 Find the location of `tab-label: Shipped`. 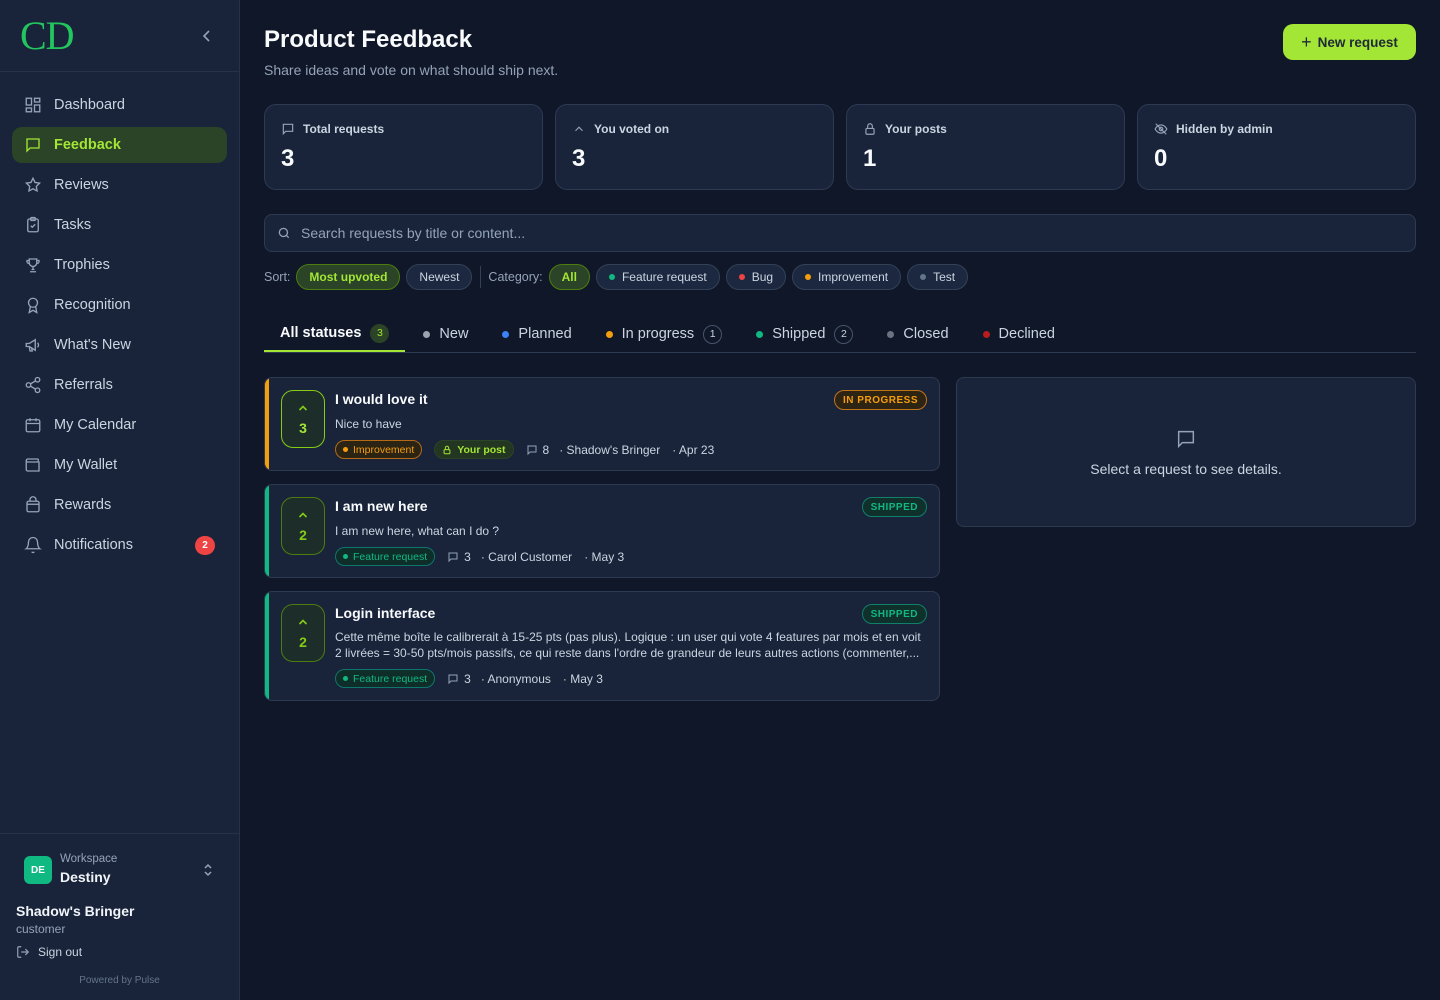

tab-label: Shipped is located at coordinates (799, 334).